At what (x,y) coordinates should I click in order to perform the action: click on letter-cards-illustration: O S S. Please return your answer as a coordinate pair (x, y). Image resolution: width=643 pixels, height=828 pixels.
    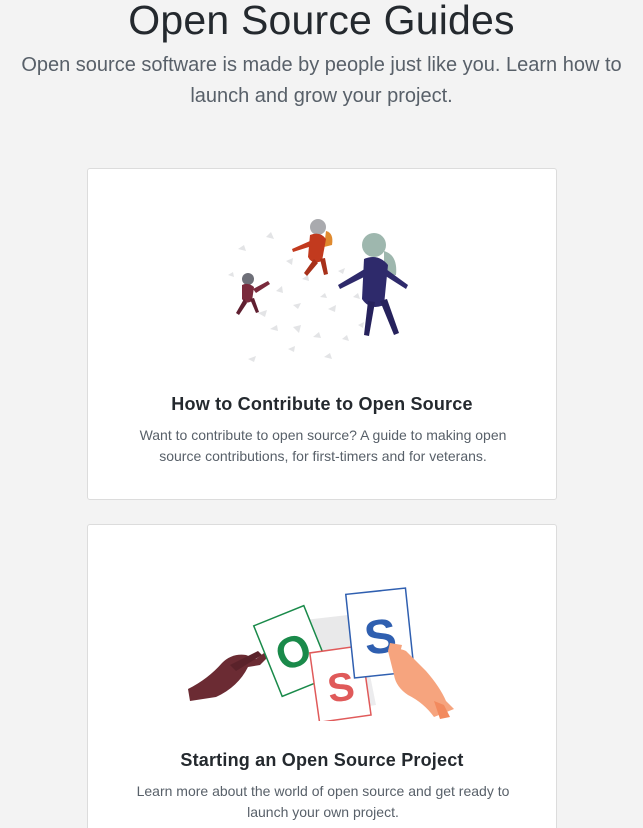
    Looking at the image, I should click on (322, 642).